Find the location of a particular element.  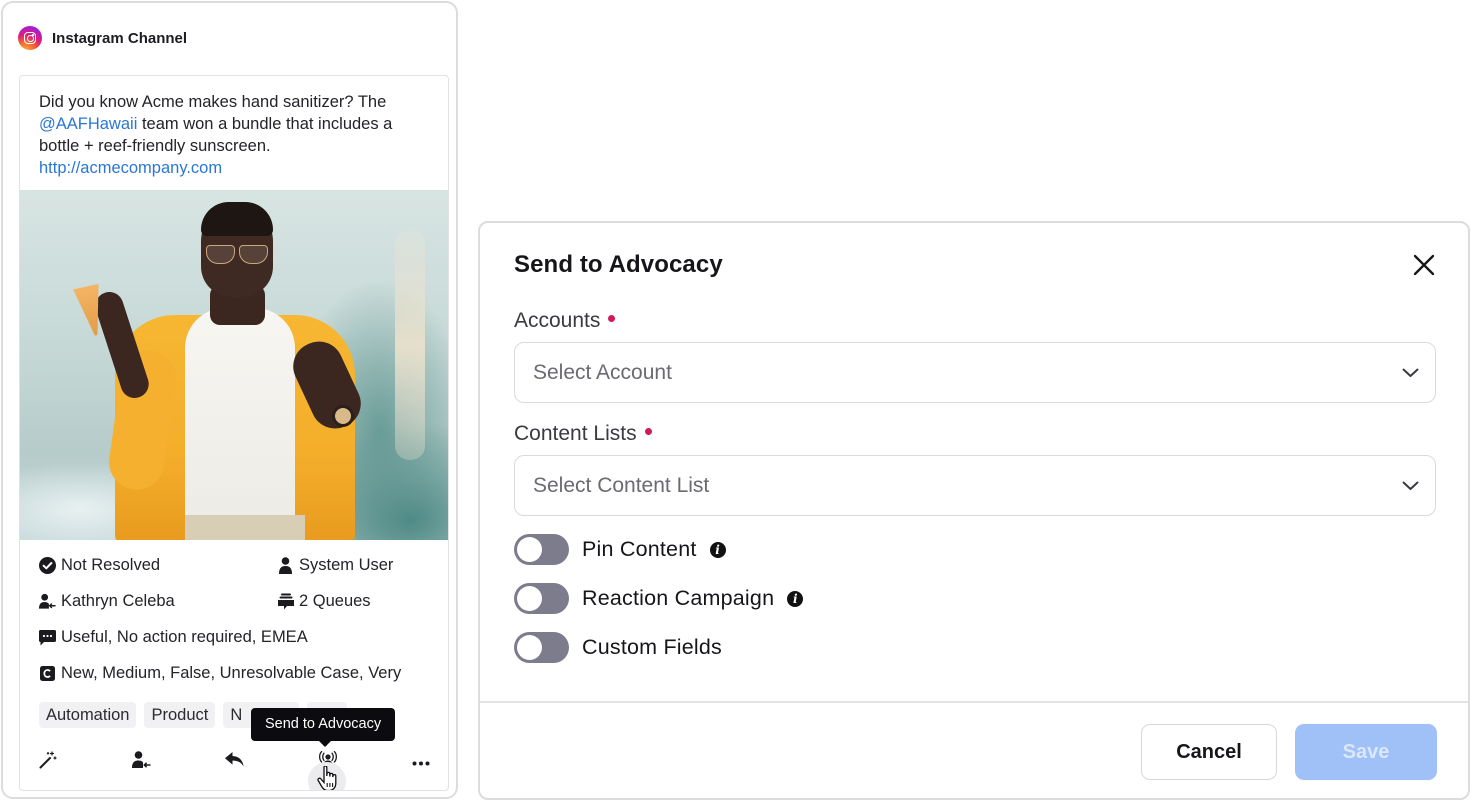

pin-content-label: Pin Content is located at coordinates (639, 549).